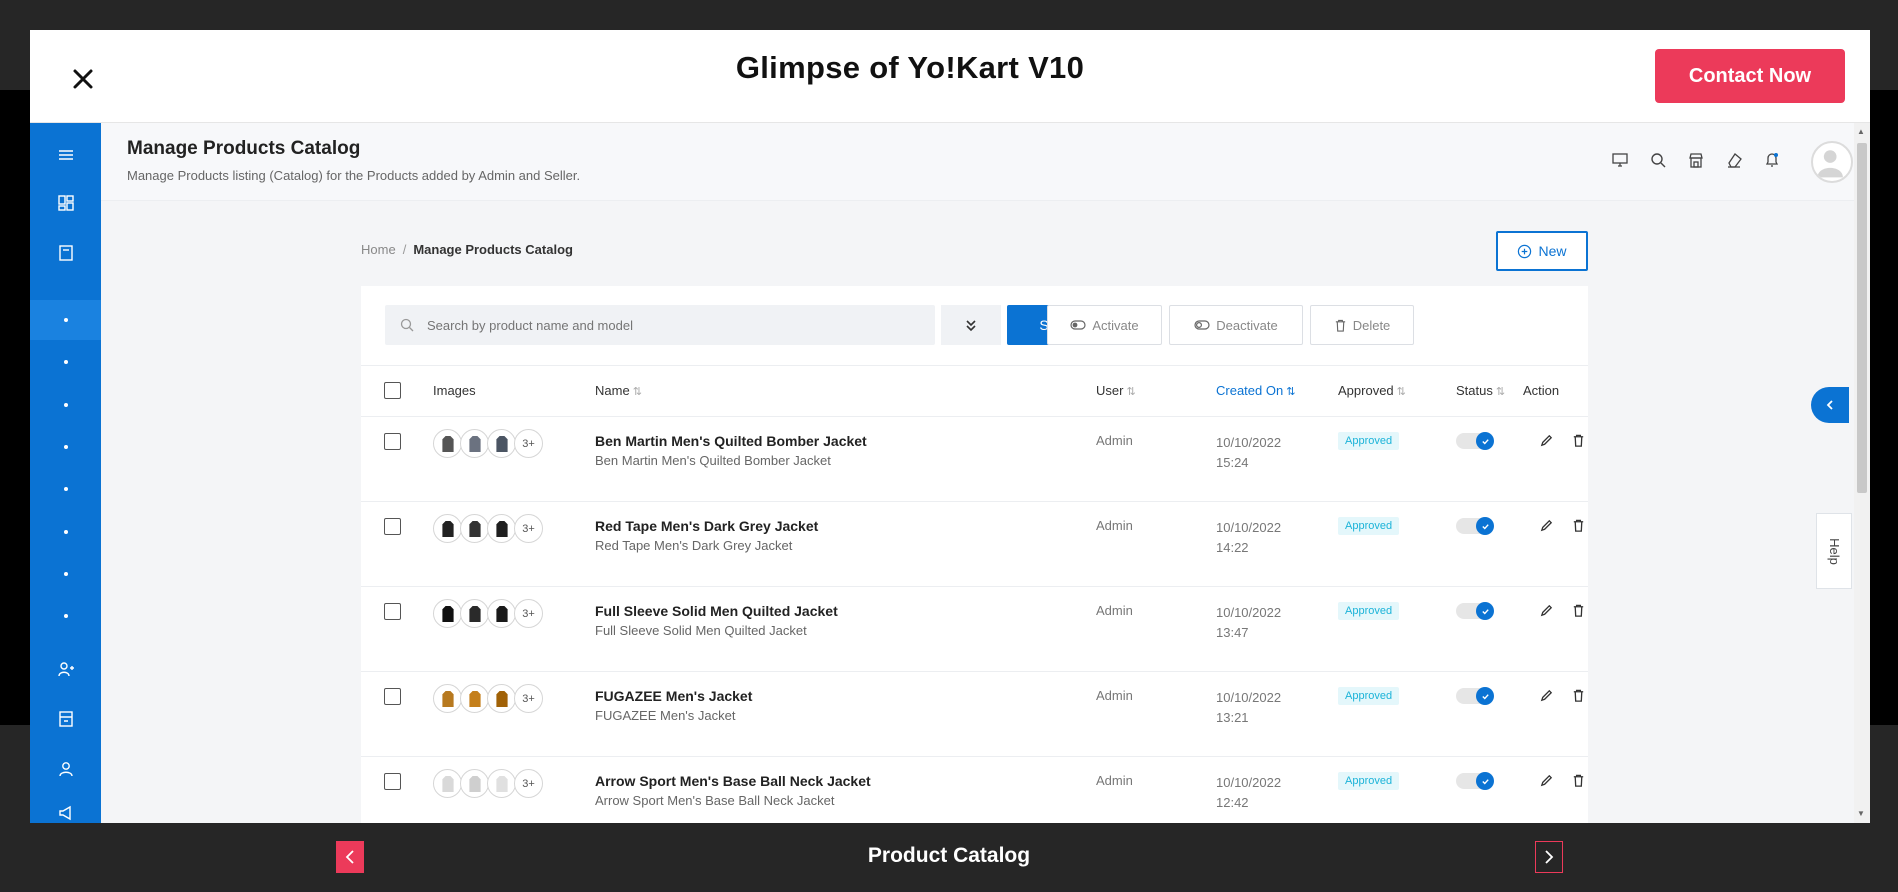  I want to click on panel-collapse-button, so click(1830, 405).